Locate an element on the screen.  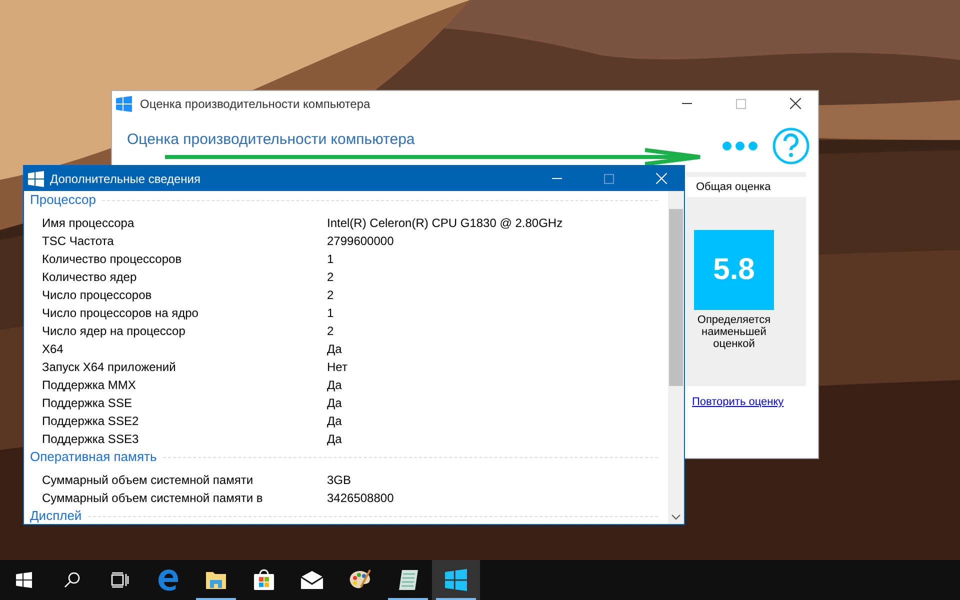
property-label: Суммарный объем системной памяти is located at coordinates (148, 480).